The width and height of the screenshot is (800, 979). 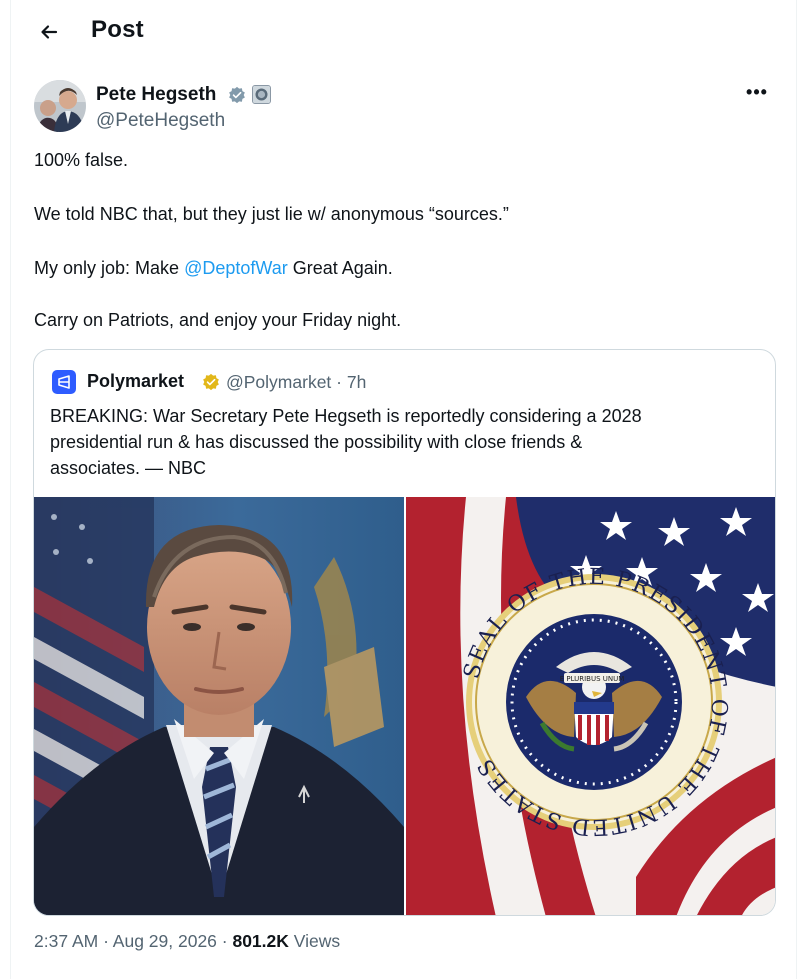 I want to click on post-text-segment: Great Again., so click(x=340, y=268).